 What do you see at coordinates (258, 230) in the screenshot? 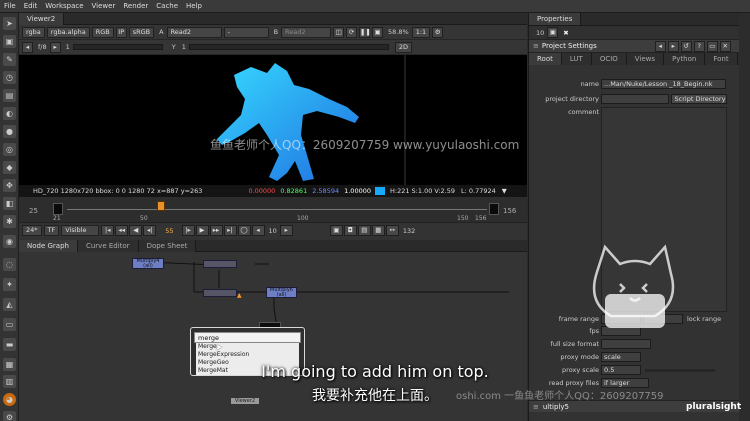
I see `step-back-icon: ◂` at bounding box center [258, 230].